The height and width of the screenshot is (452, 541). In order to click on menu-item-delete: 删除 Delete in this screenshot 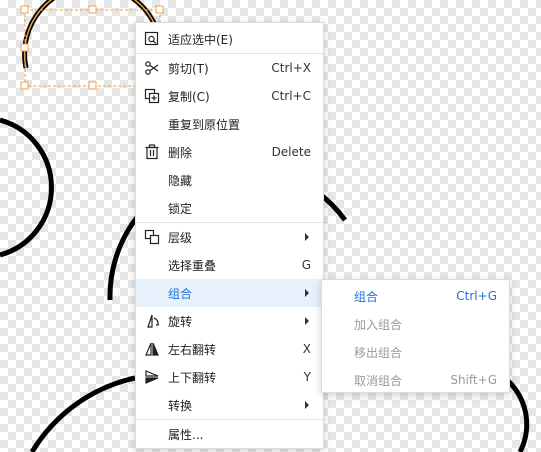, I will do `click(229, 152)`.